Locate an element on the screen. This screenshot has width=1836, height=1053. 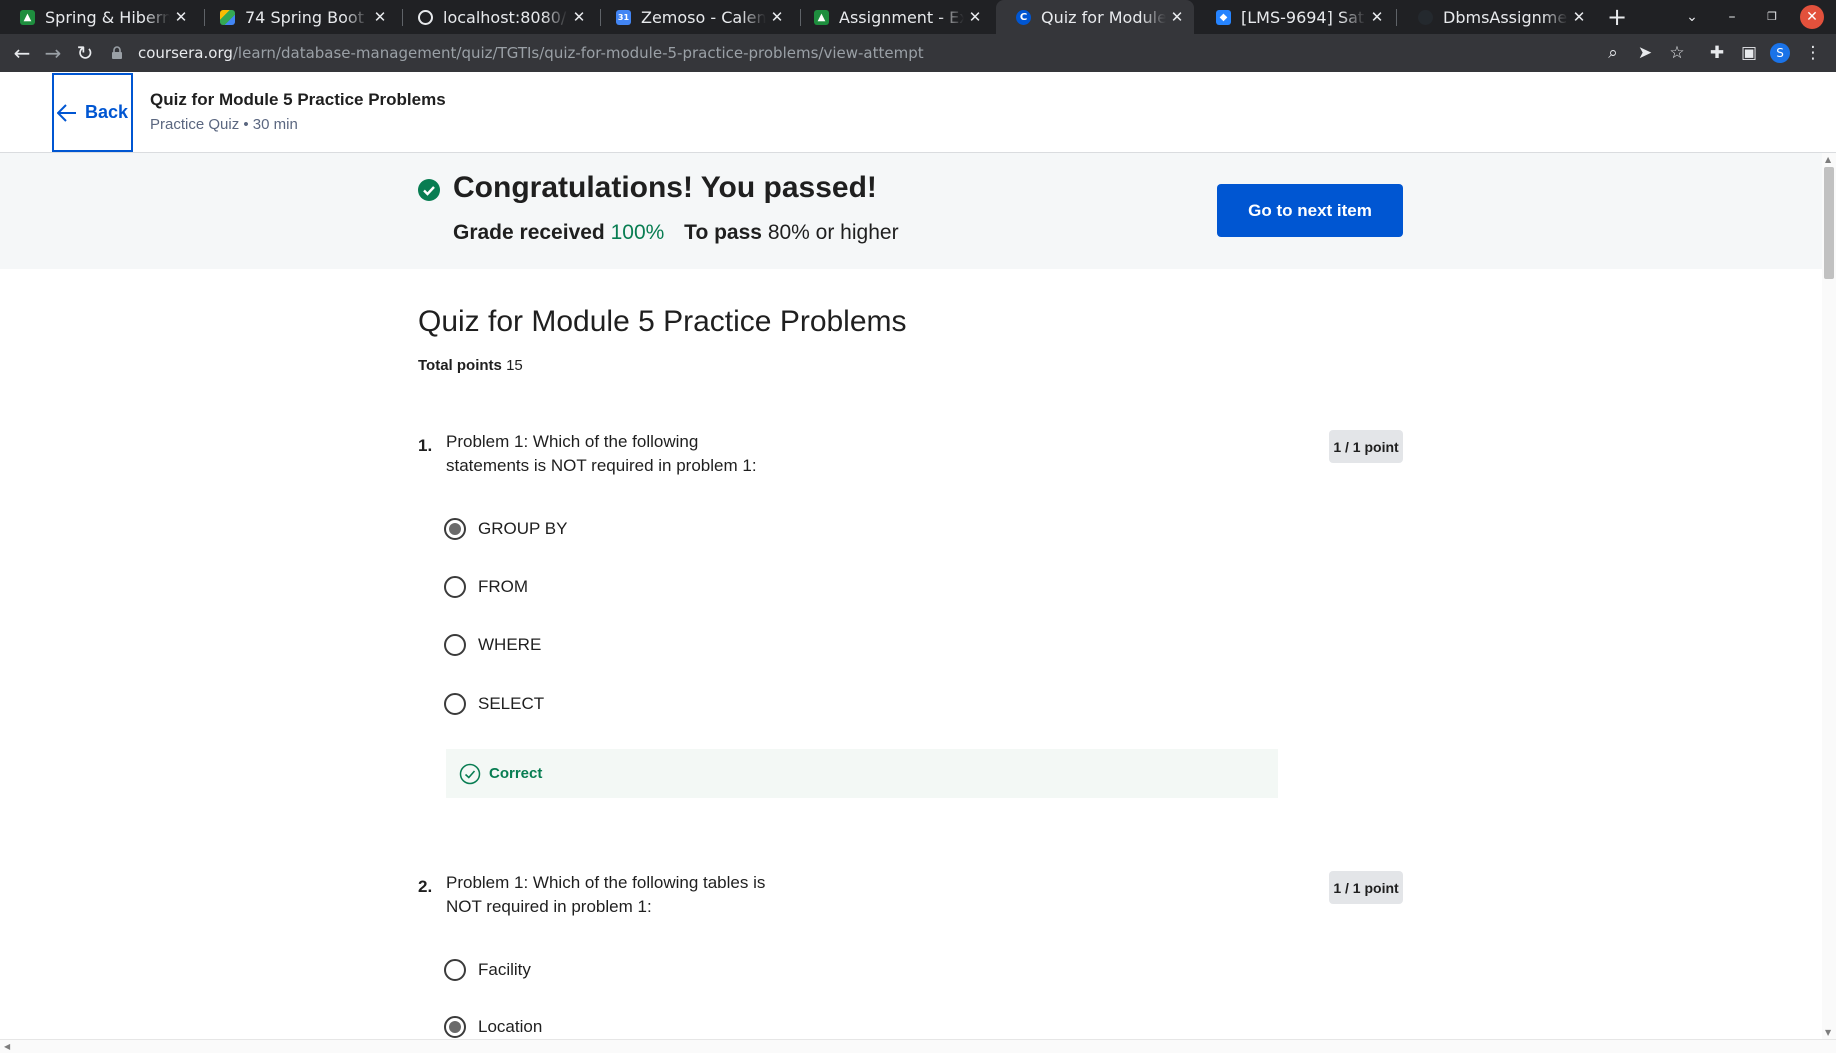
url-host: coursera.org is located at coordinates (185, 53).